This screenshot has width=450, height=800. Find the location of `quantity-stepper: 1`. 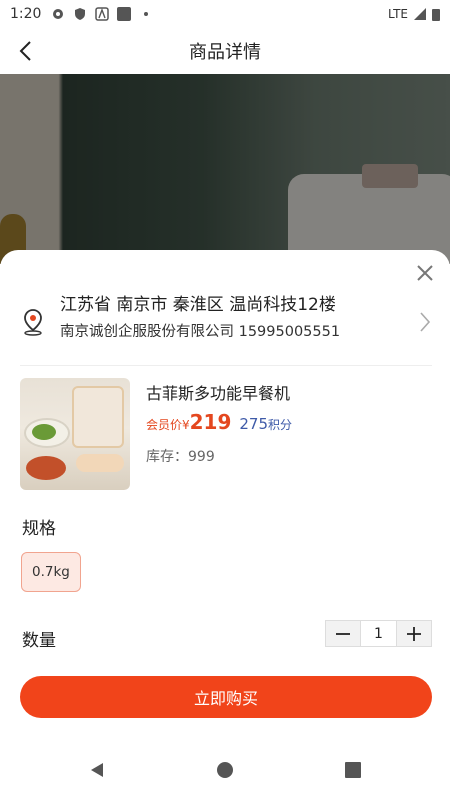

quantity-stepper: 1 is located at coordinates (378, 633).